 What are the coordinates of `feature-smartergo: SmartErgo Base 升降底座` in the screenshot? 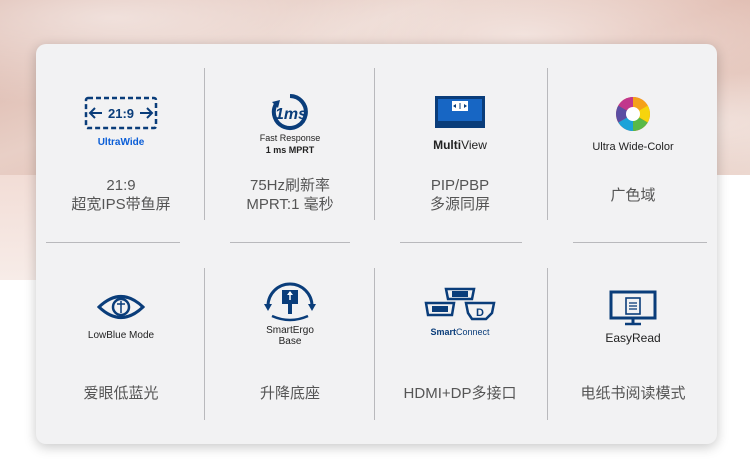 It's located at (290, 344).